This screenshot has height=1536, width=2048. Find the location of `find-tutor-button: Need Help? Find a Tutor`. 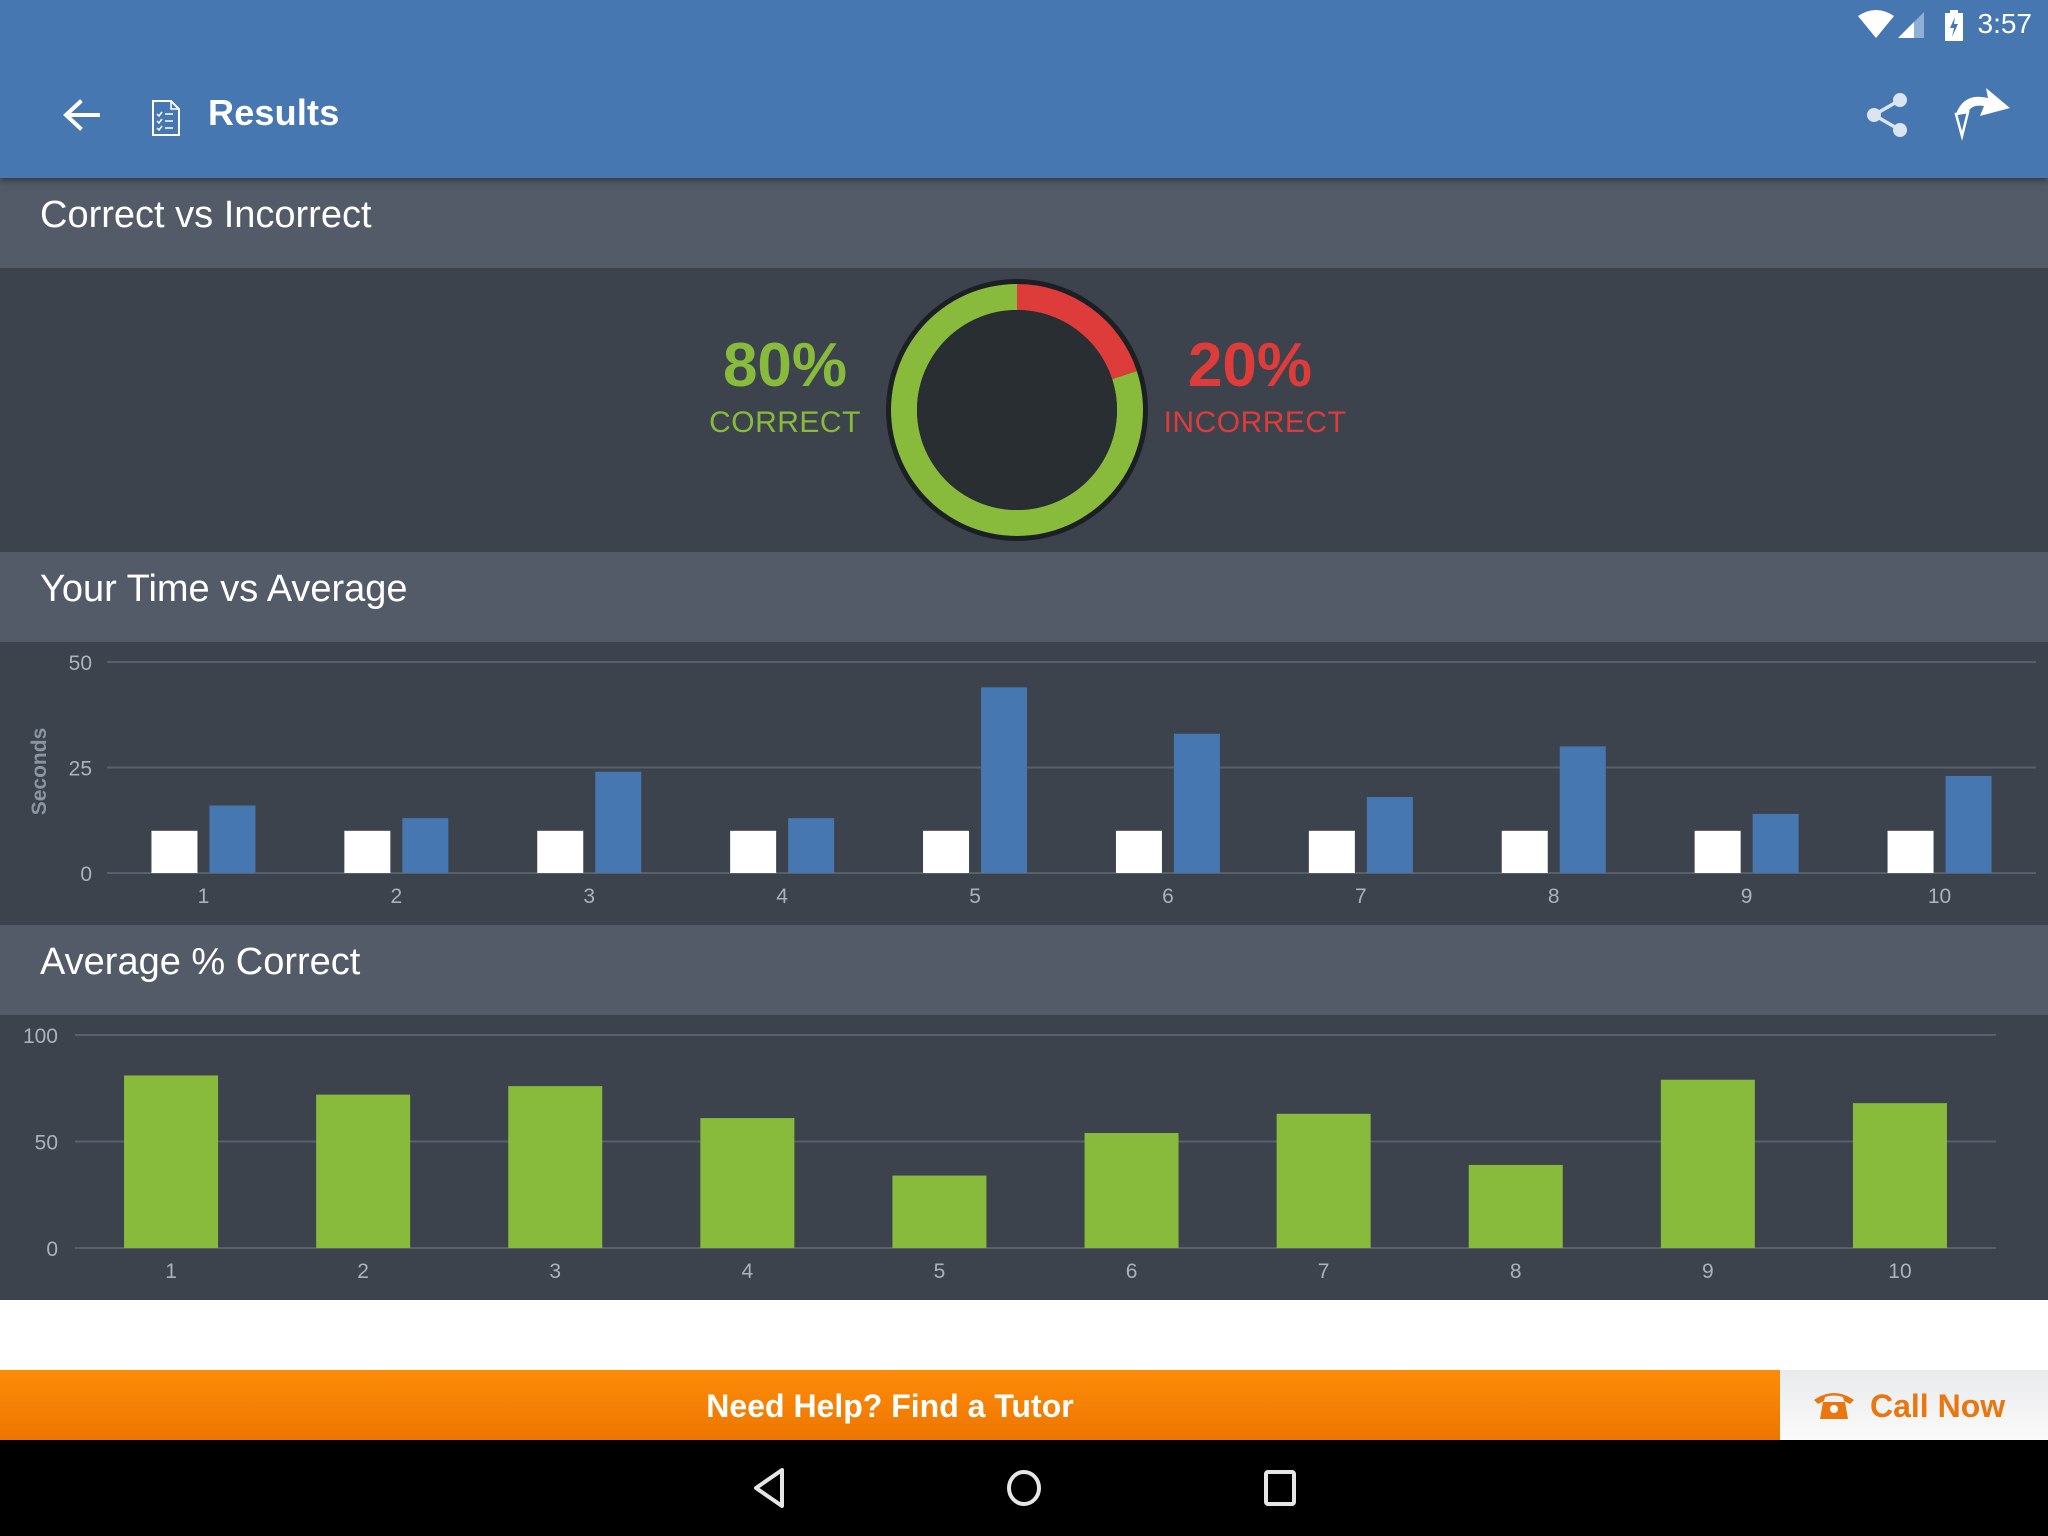

find-tutor-button: Need Help? Find a Tutor is located at coordinates (890, 1405).